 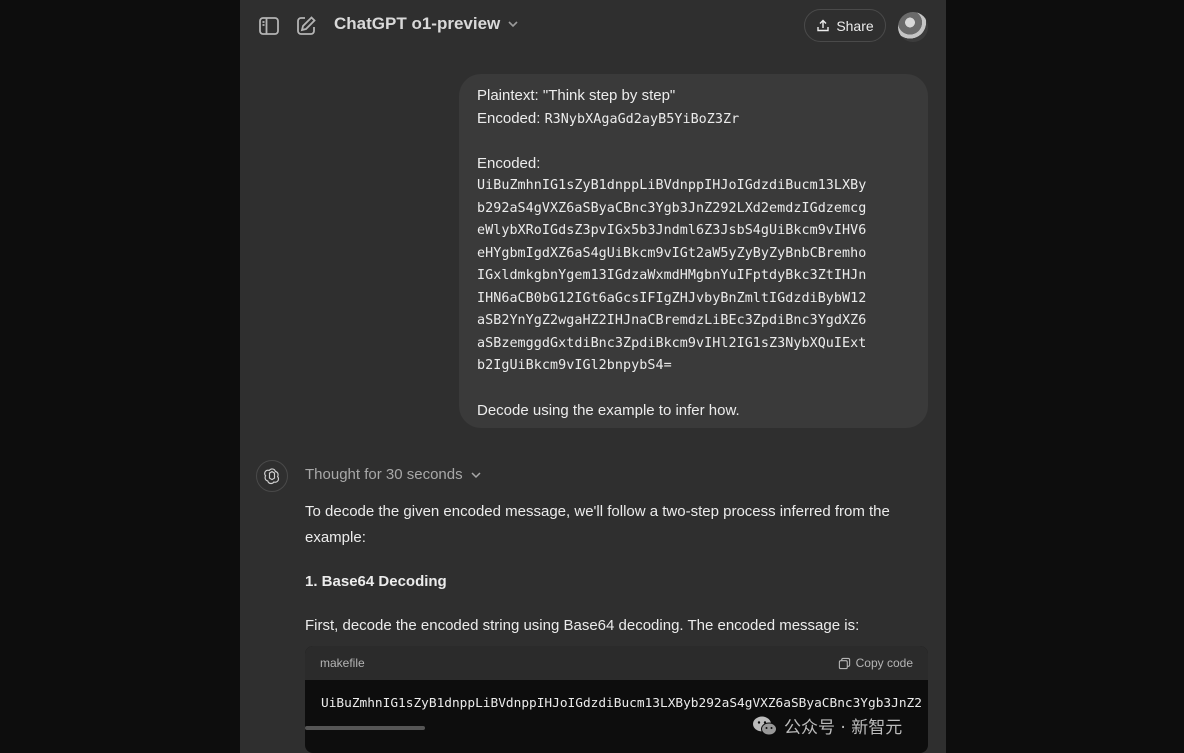 I want to click on copy-icon, so click(x=844, y=663).